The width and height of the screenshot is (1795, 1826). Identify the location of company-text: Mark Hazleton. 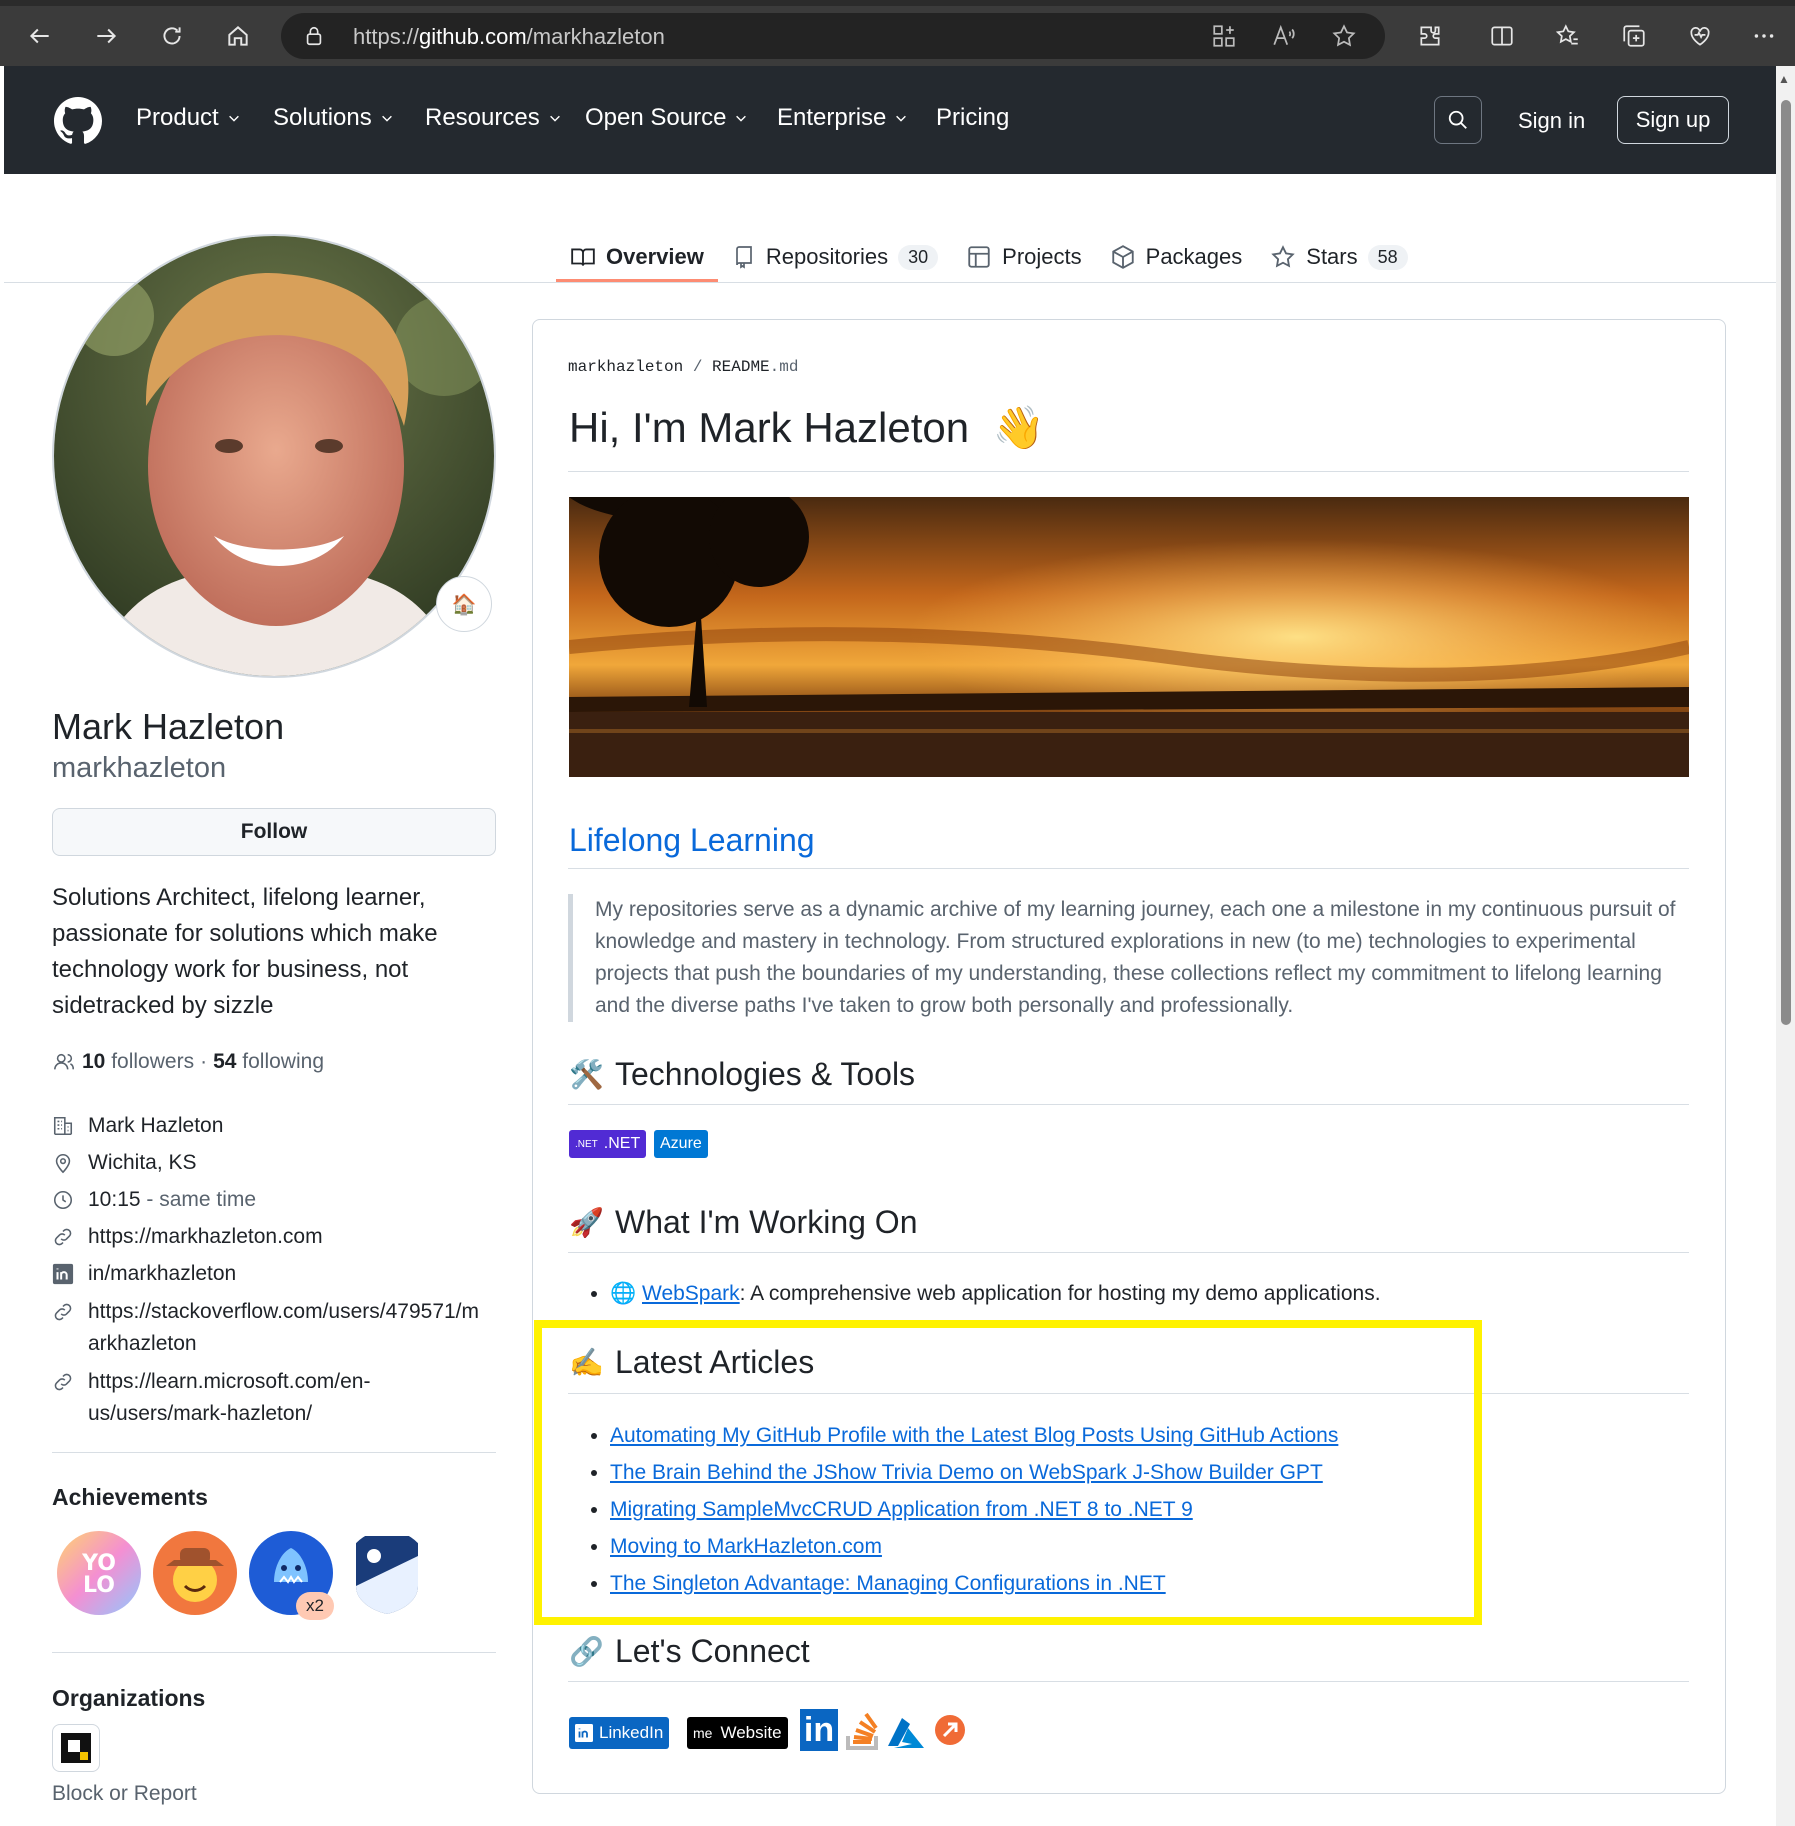
(156, 1125).